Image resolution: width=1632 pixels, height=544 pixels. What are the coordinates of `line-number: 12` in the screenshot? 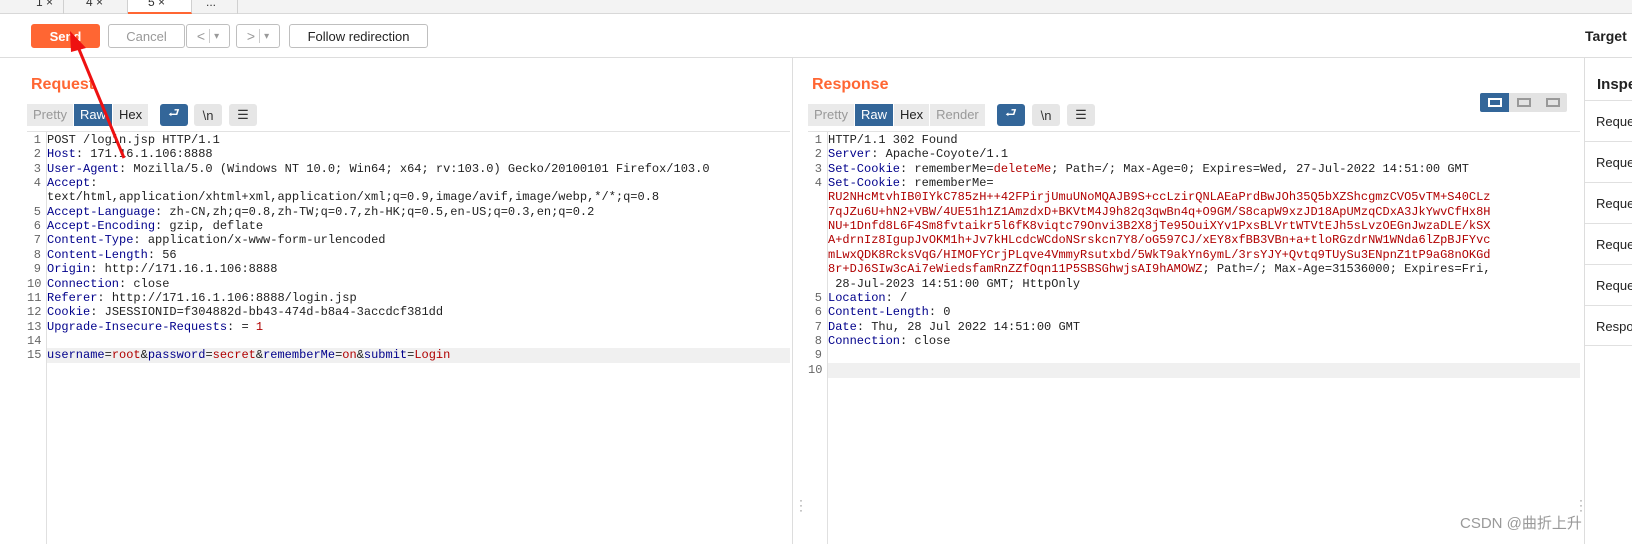 It's located at (34, 312).